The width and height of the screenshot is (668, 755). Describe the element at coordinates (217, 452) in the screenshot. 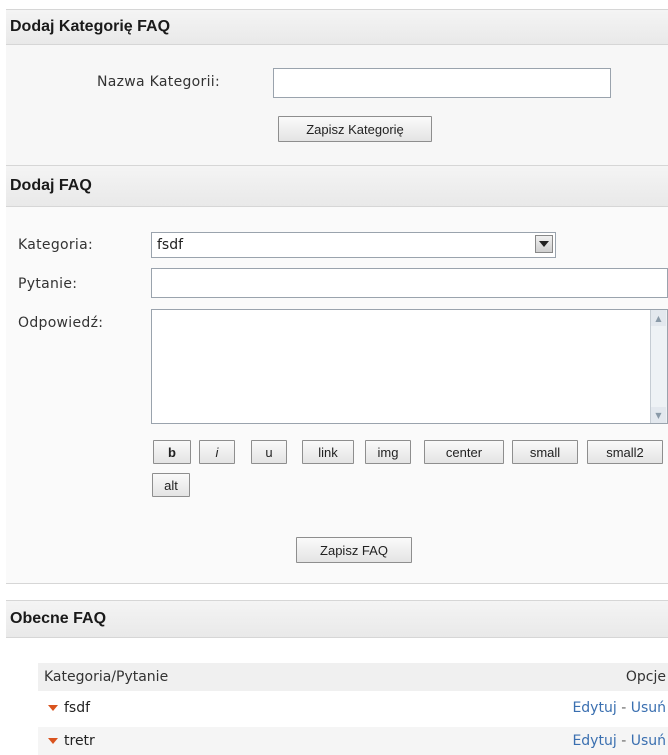

I see `italic-button: i` at that location.